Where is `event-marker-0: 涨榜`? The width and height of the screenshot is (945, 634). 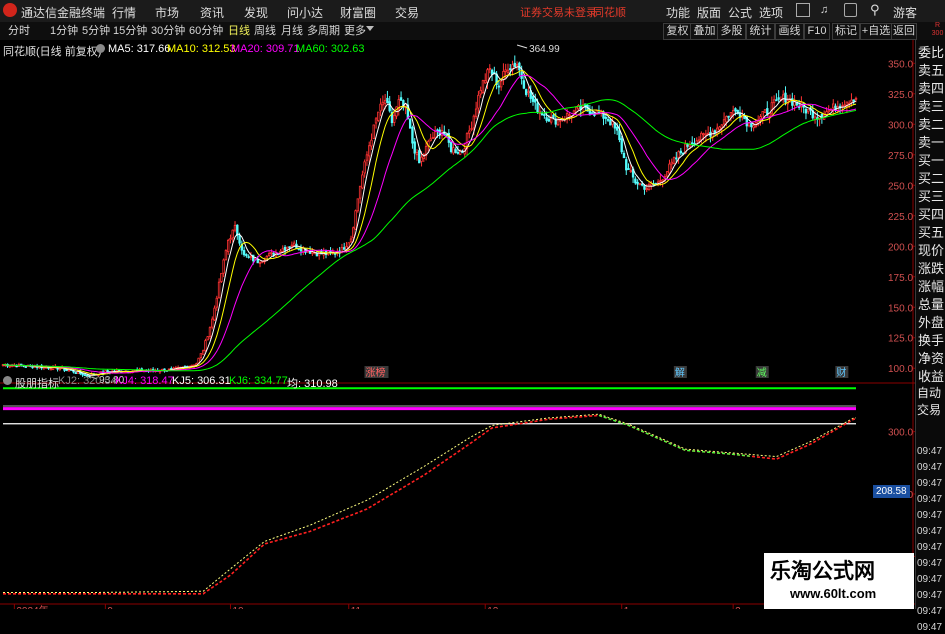 event-marker-0: 涨榜 is located at coordinates (375, 372).